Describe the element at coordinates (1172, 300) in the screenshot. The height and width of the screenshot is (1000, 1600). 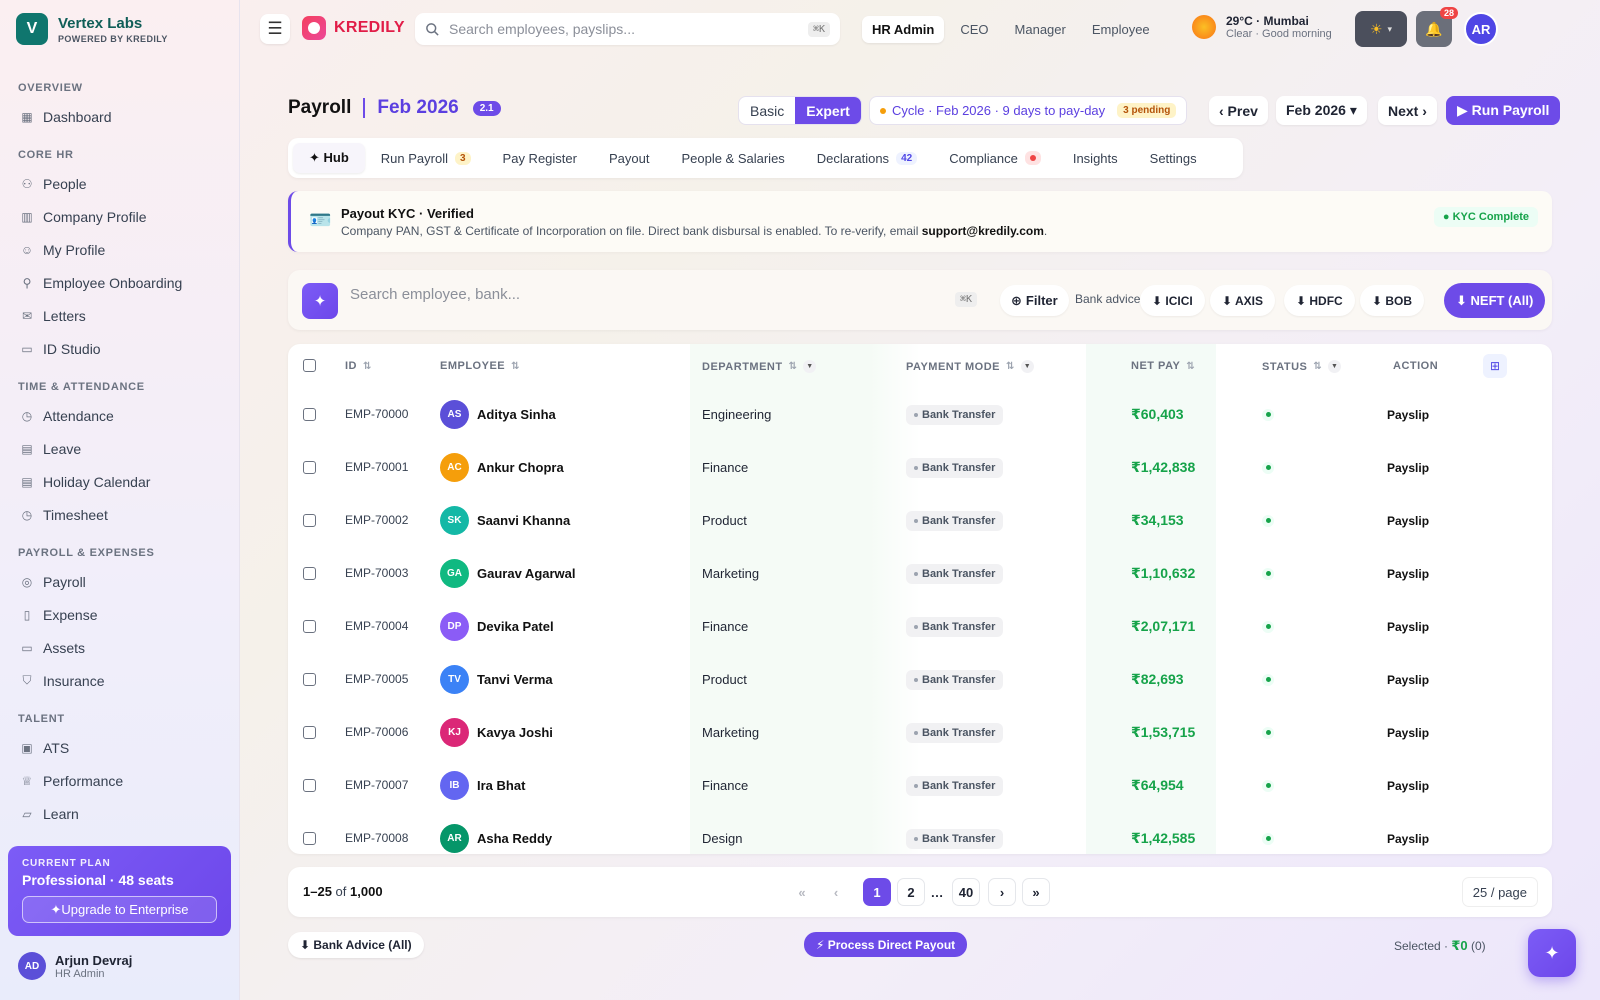
I see `bank-advice-button: ⬇ ICICI` at that location.